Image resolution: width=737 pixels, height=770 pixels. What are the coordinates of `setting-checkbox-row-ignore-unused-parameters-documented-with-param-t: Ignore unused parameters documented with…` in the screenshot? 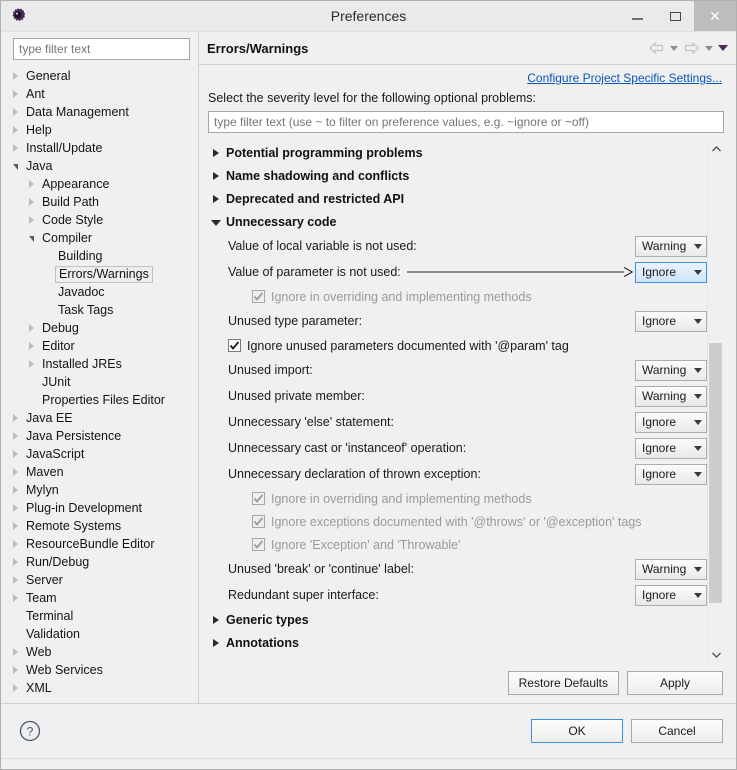 It's located at (457, 345).